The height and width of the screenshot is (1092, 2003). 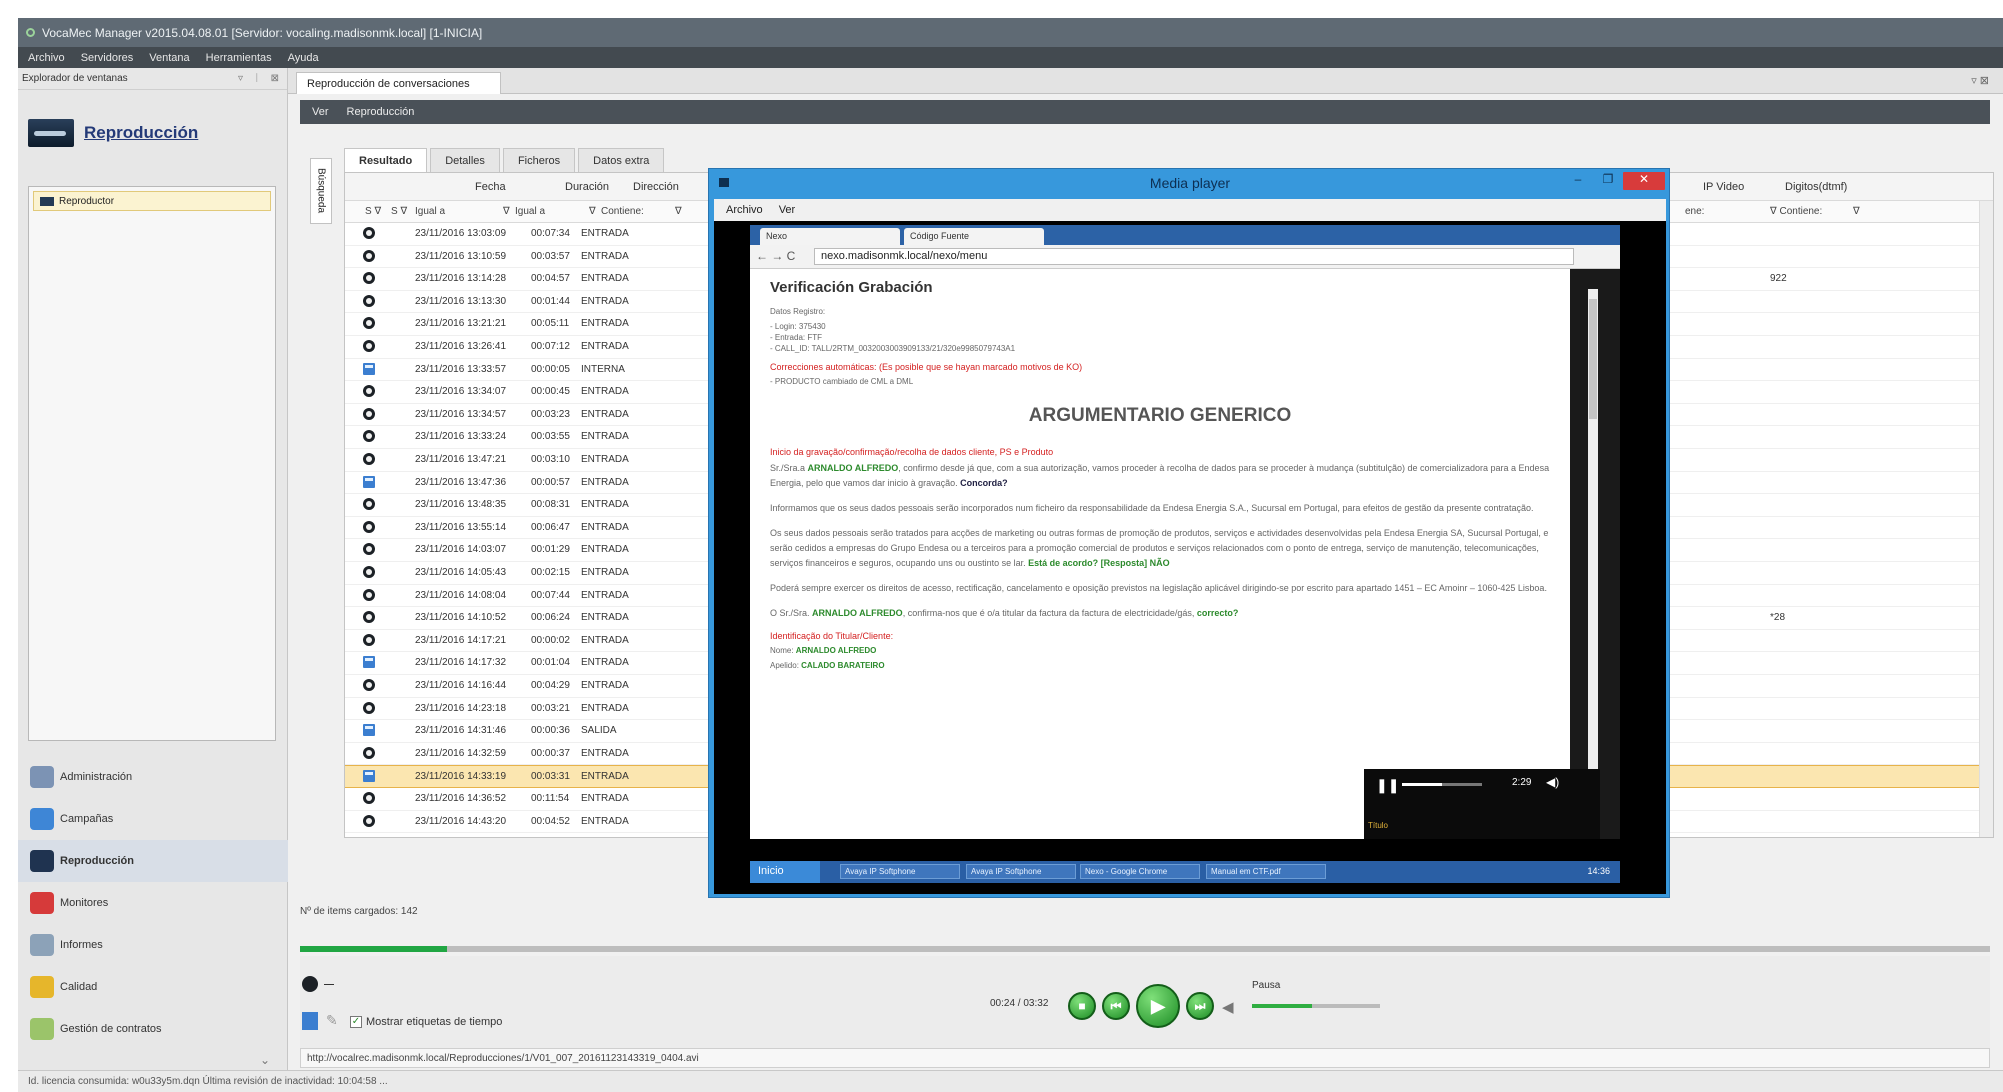 What do you see at coordinates (461, 482) in the screenshot?
I see `cell-fecha: 23/11/2016 13:47:36` at bounding box center [461, 482].